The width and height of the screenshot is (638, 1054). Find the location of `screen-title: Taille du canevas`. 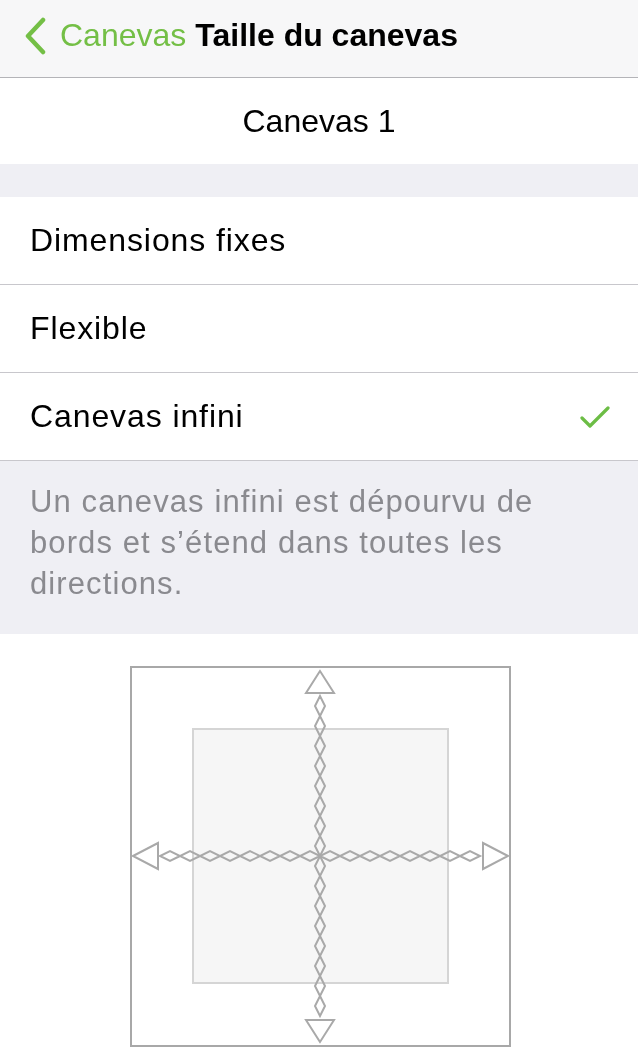

screen-title: Taille du canevas is located at coordinates (326, 35).